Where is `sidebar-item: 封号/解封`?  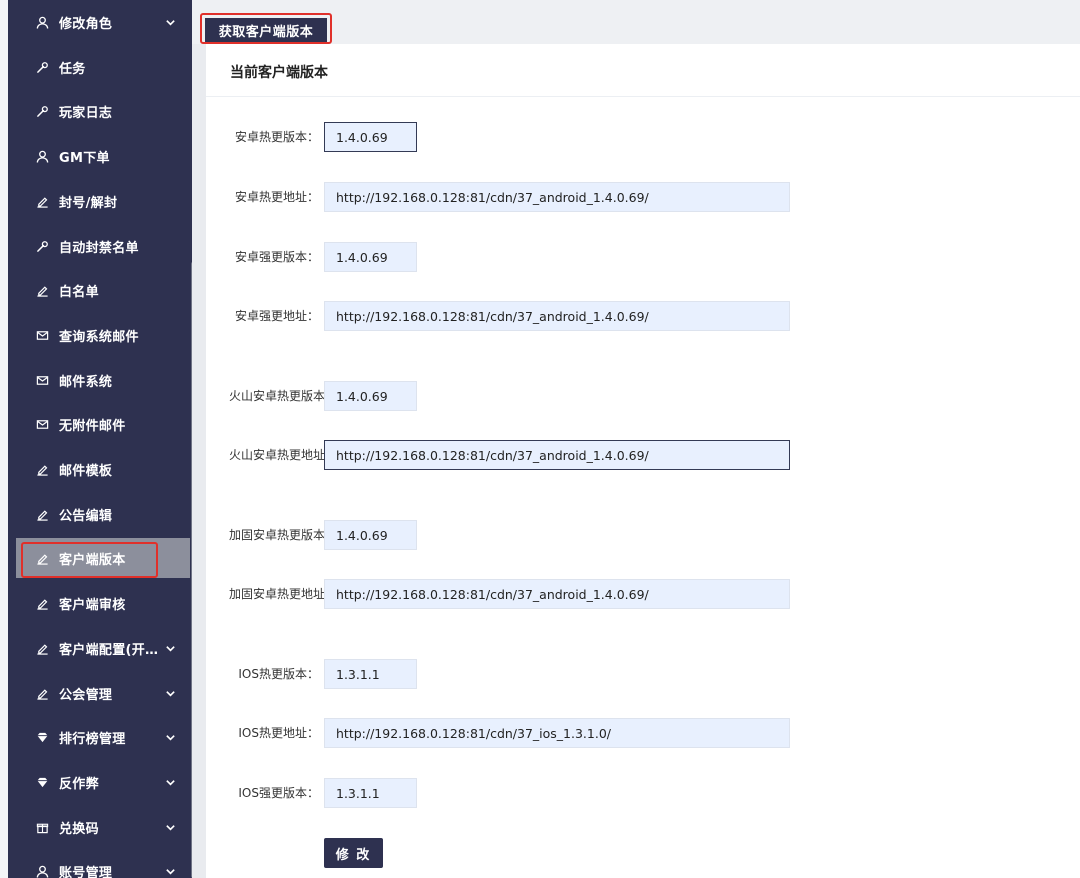
sidebar-item: 封号/解封 is located at coordinates (103, 201).